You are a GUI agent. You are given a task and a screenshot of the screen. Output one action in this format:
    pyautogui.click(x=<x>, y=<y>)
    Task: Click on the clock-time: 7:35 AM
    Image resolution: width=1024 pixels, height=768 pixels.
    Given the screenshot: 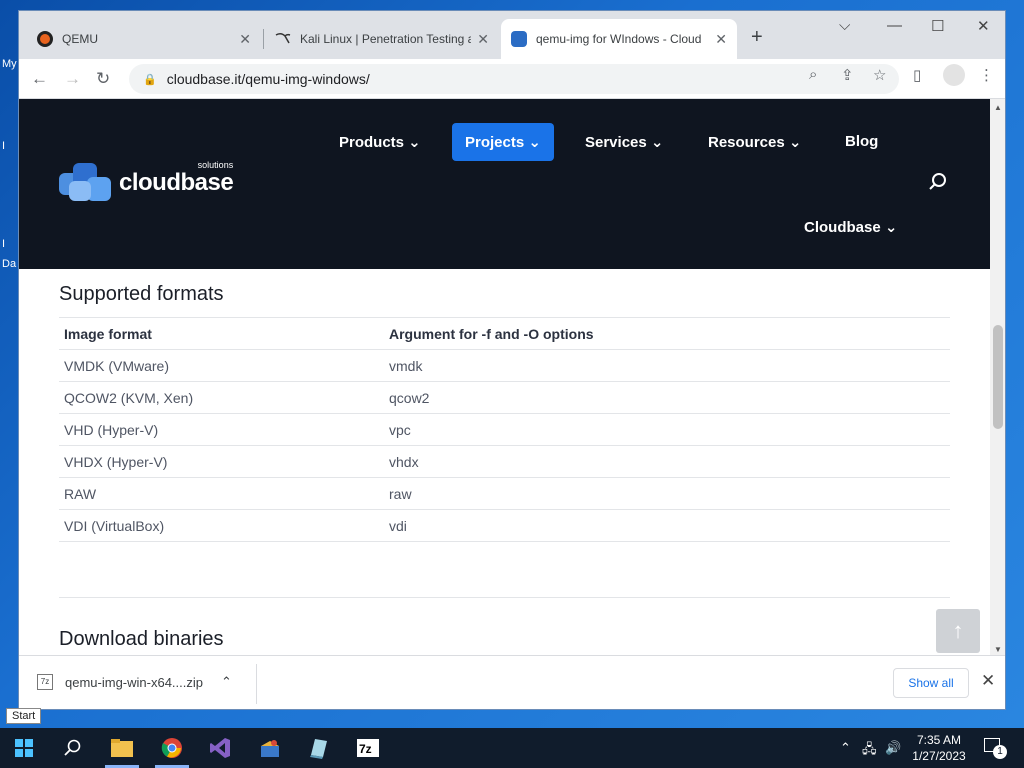 What is the action you would take?
    pyautogui.click(x=939, y=740)
    